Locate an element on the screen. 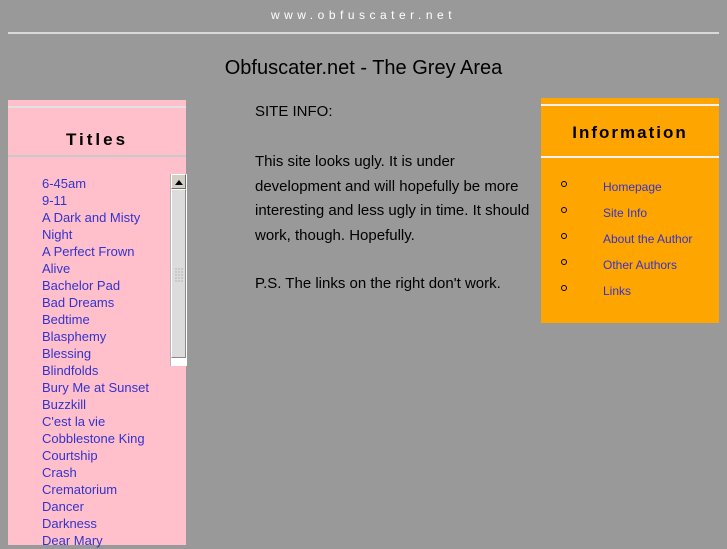 Image resolution: width=727 pixels, height=549 pixels. list-item: Bad Dreams is located at coordinates (107, 302).